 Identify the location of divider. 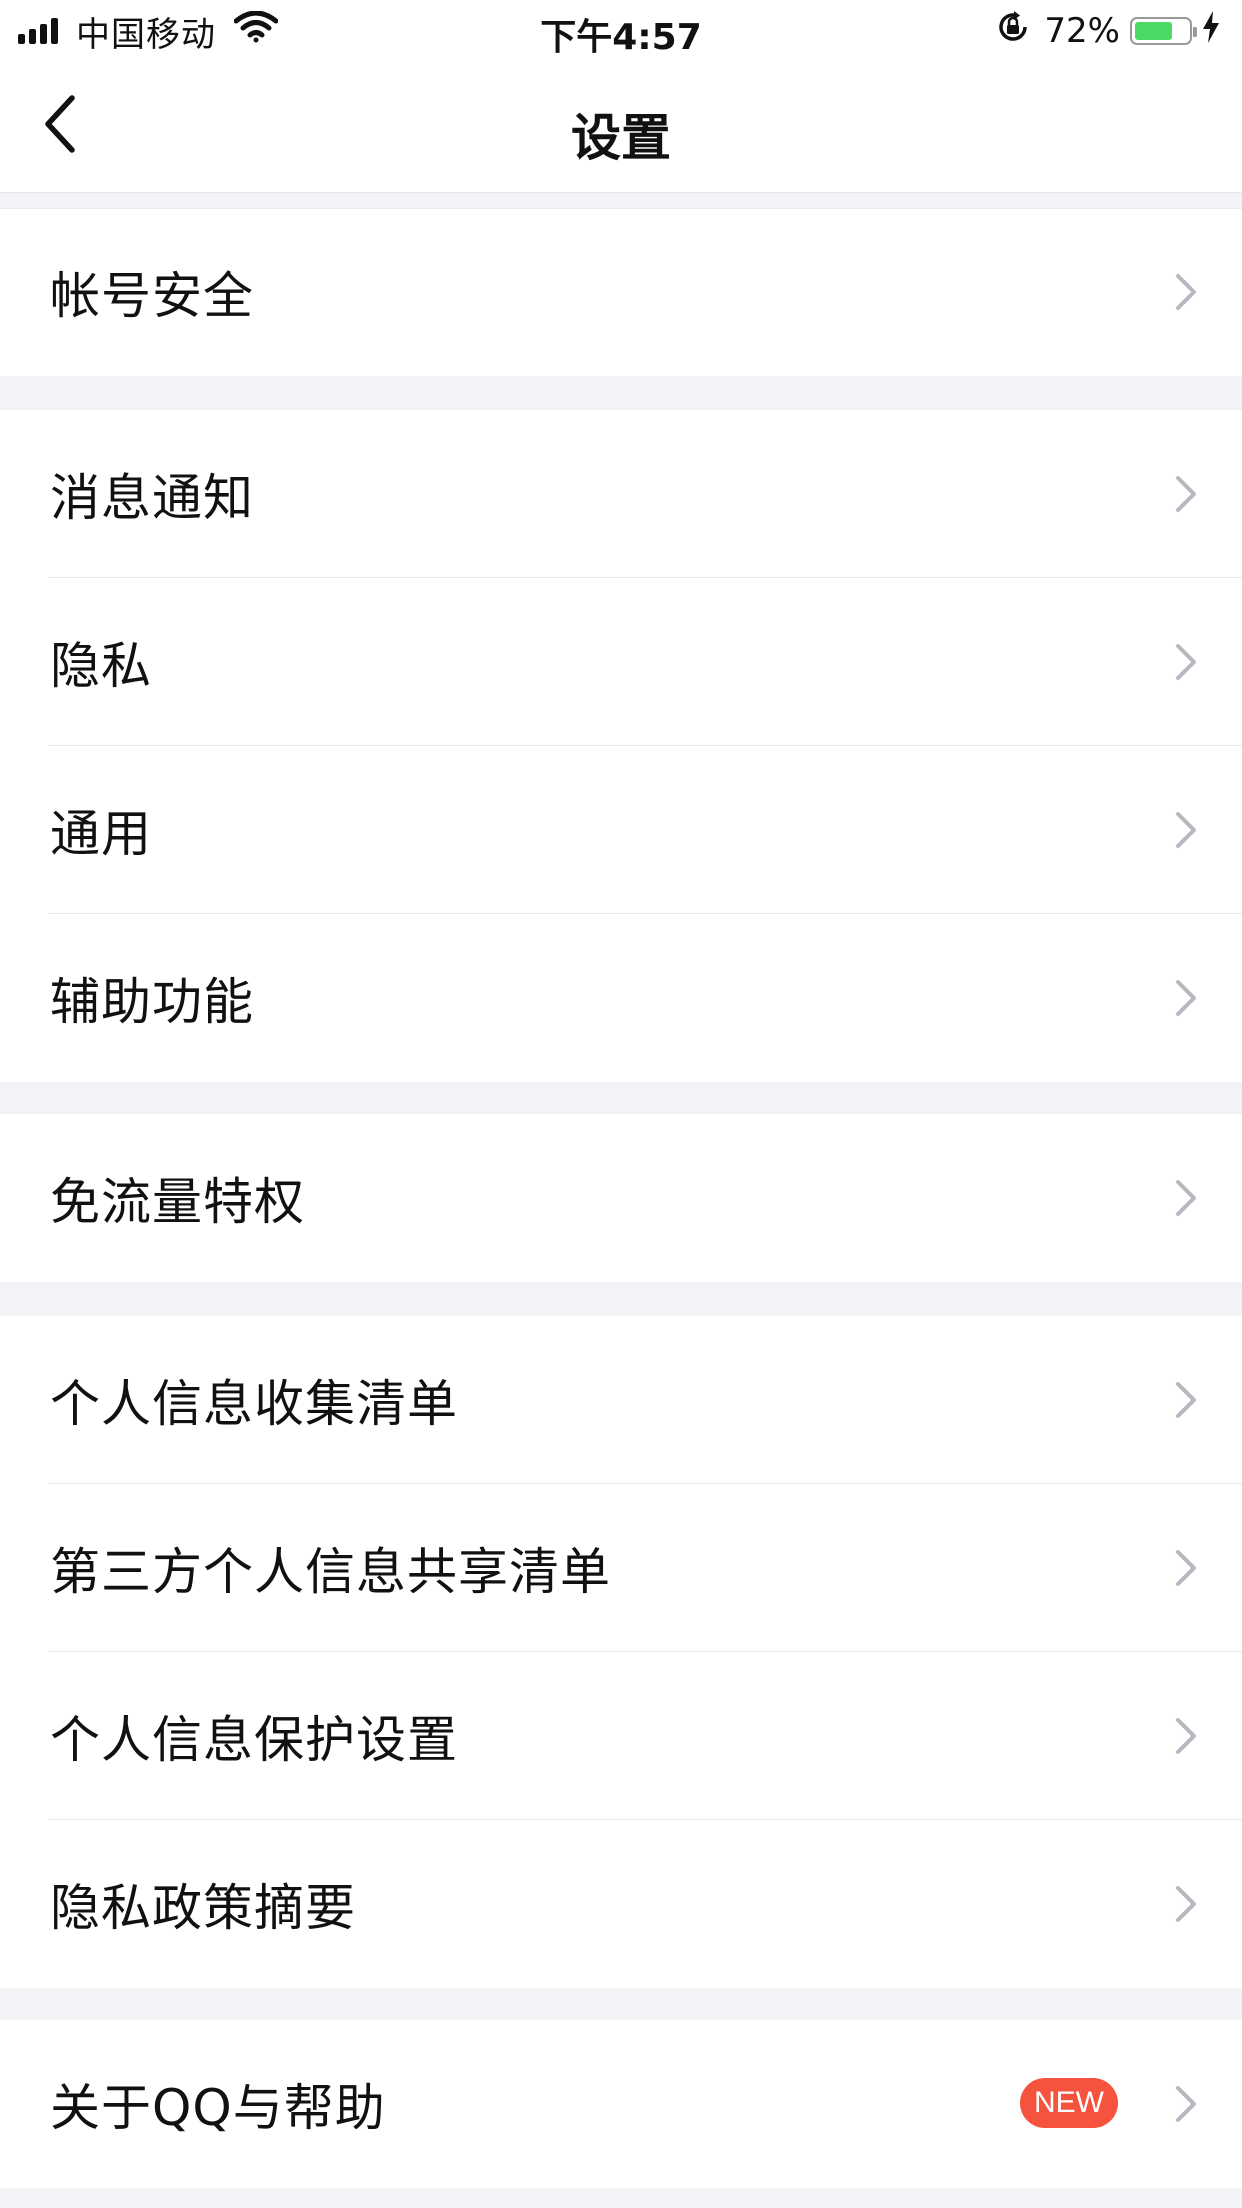
(621, 208).